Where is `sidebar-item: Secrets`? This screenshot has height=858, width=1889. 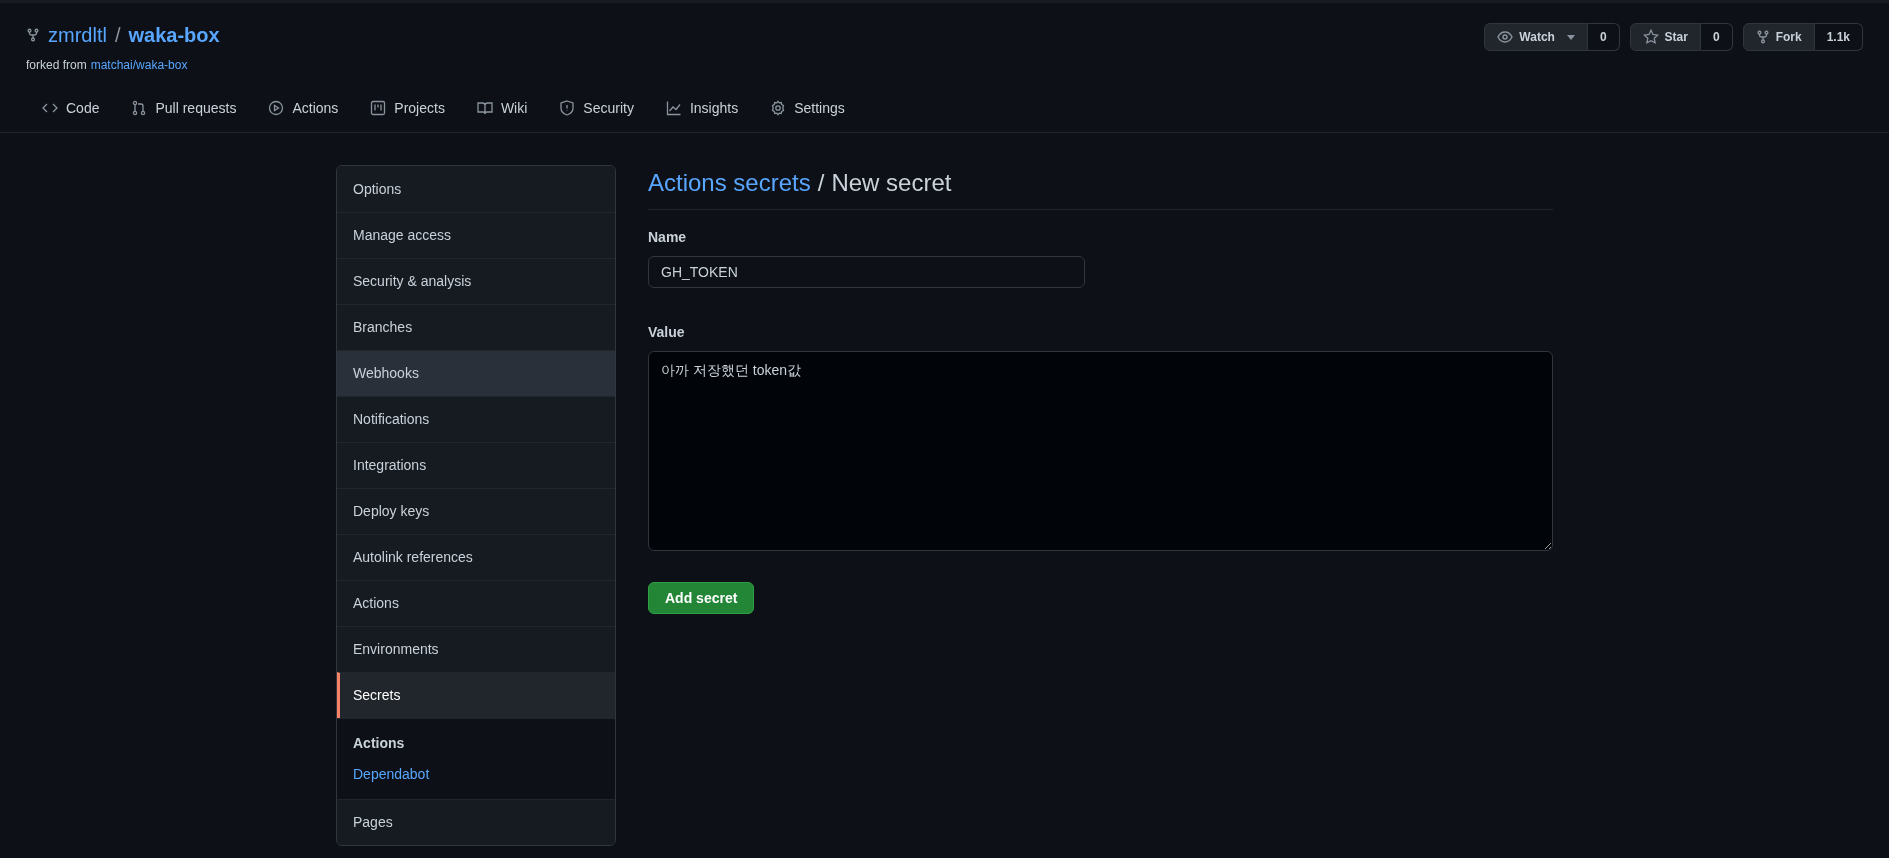
sidebar-item: Secrets is located at coordinates (476, 695).